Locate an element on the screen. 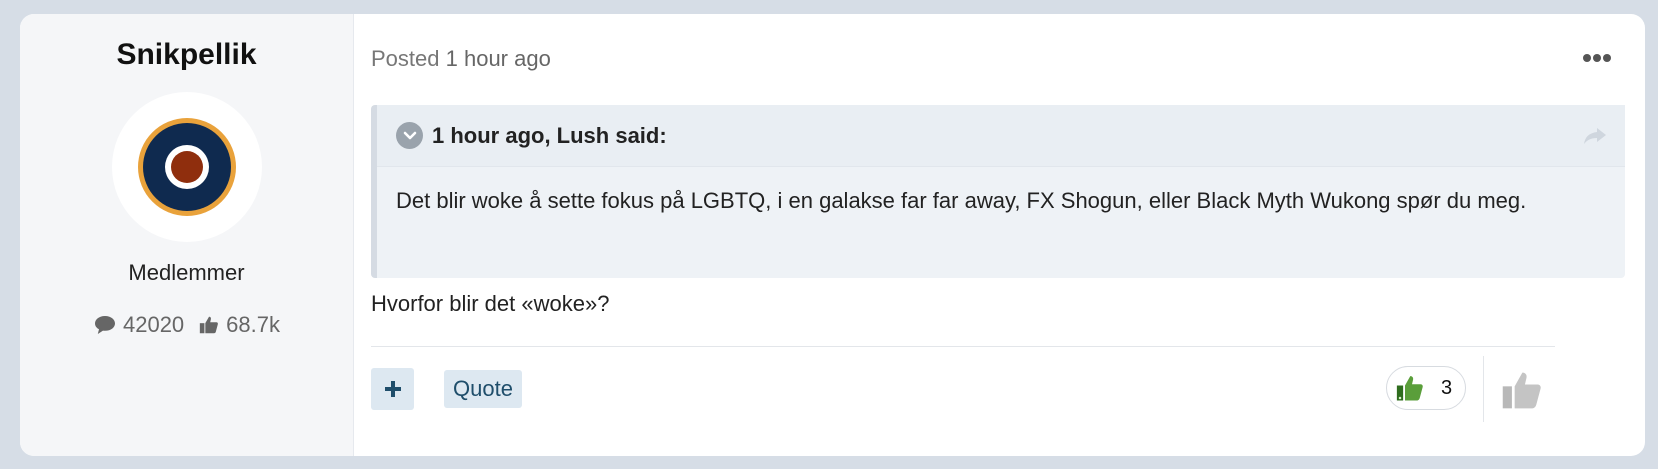 The height and width of the screenshot is (469, 1658). posted-label: Posted is located at coordinates (405, 58).